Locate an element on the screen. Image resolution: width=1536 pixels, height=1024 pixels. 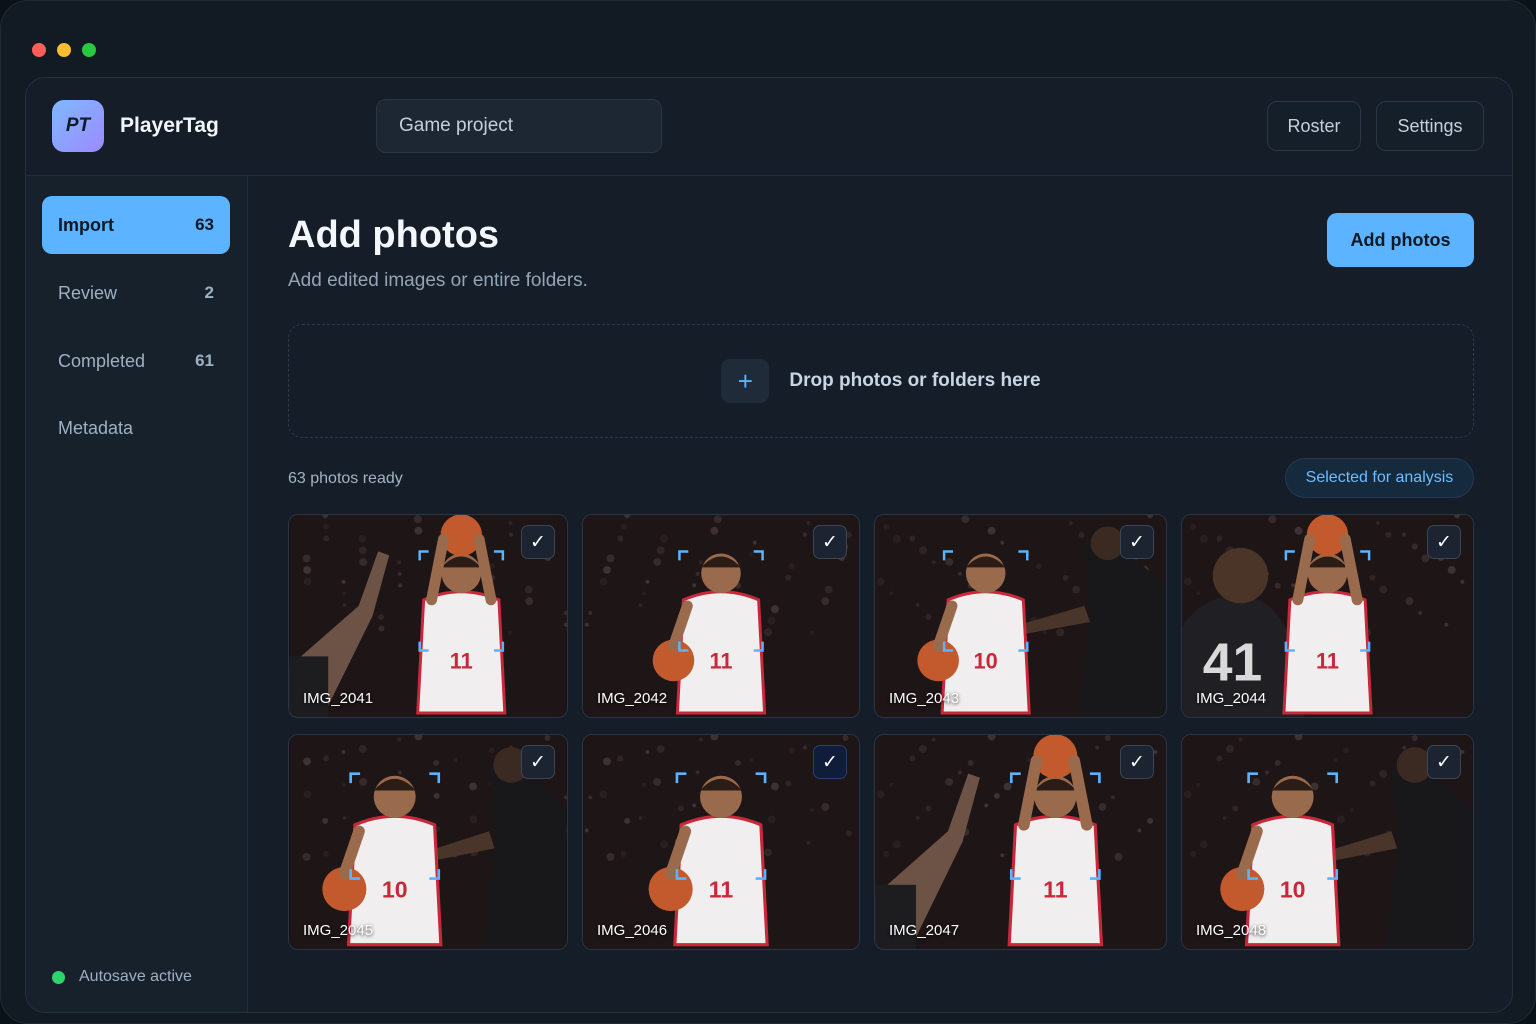
sidebar-item-completed: Completed 61 is located at coordinates (136, 361).